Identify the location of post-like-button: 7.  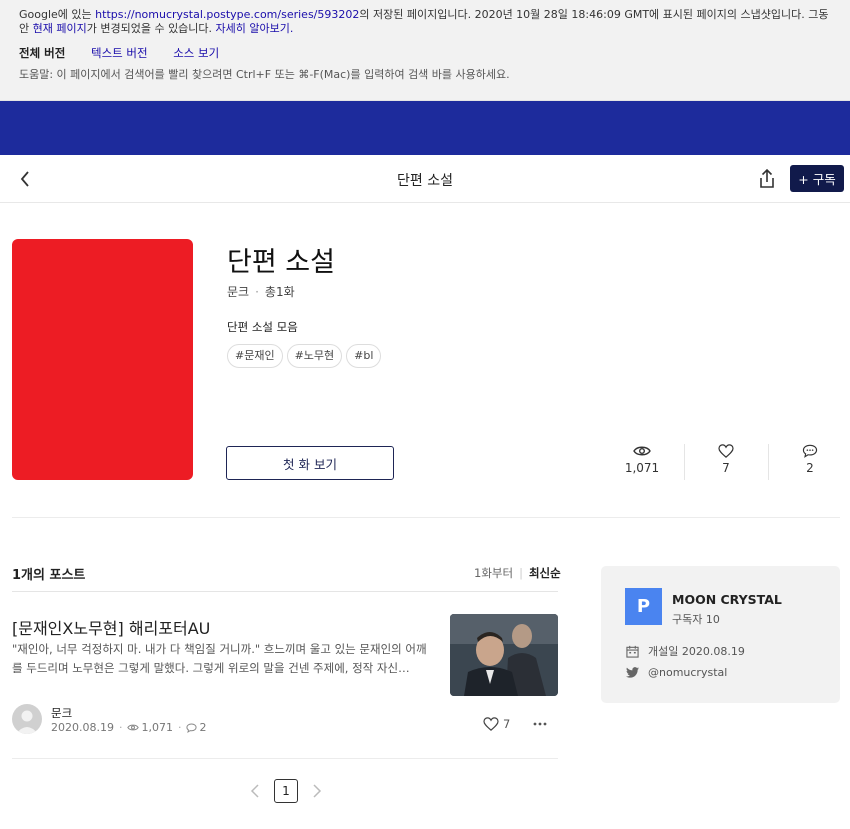
(496, 724).